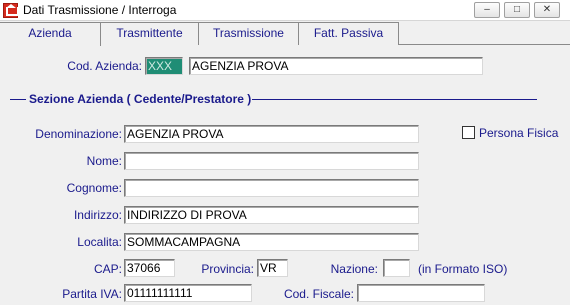 The width and height of the screenshot is (570, 305). I want to click on app-home-icon, so click(11, 10).